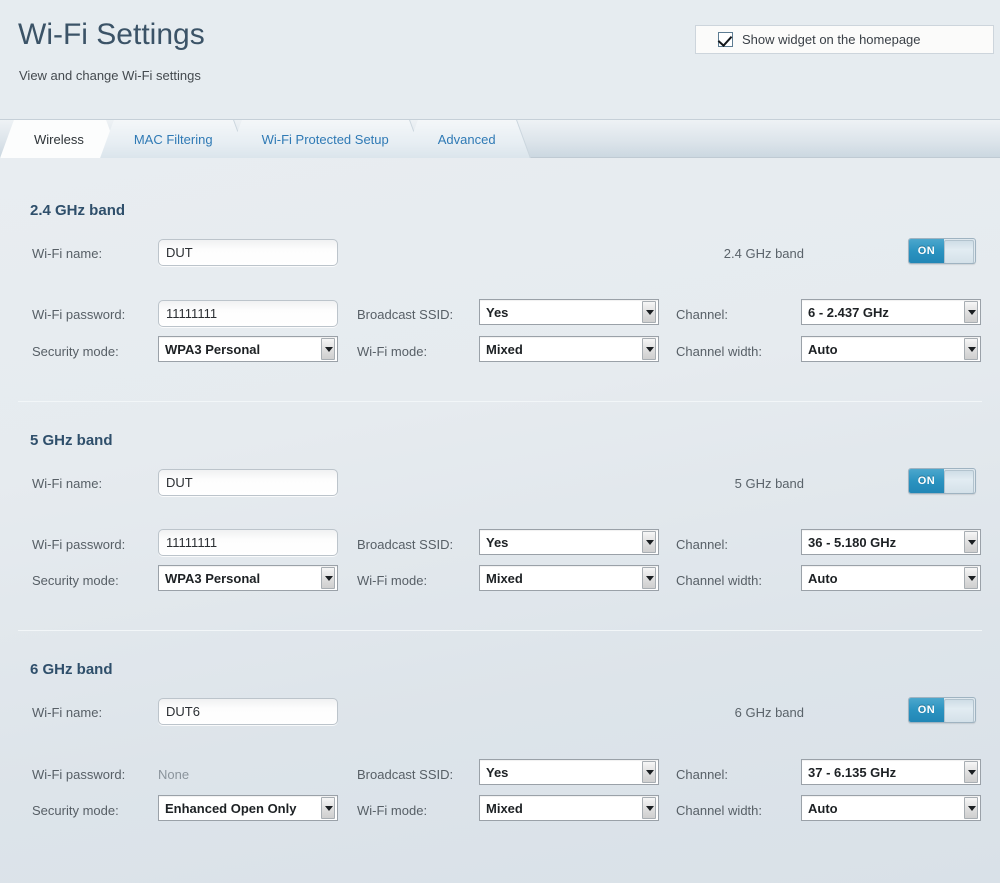 This screenshot has width=1000, height=883. Describe the element at coordinates (248, 313) in the screenshot. I see `wifi-password-input-2-4ghz` at that location.